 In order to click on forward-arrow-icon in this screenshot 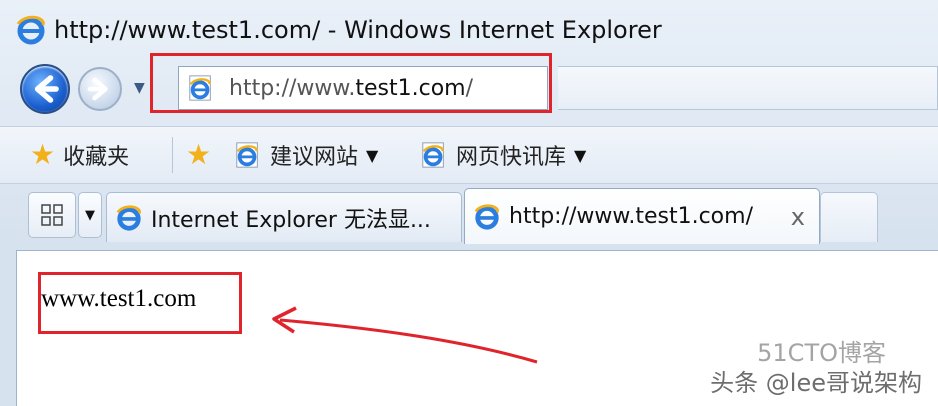, I will do `click(97, 89)`.